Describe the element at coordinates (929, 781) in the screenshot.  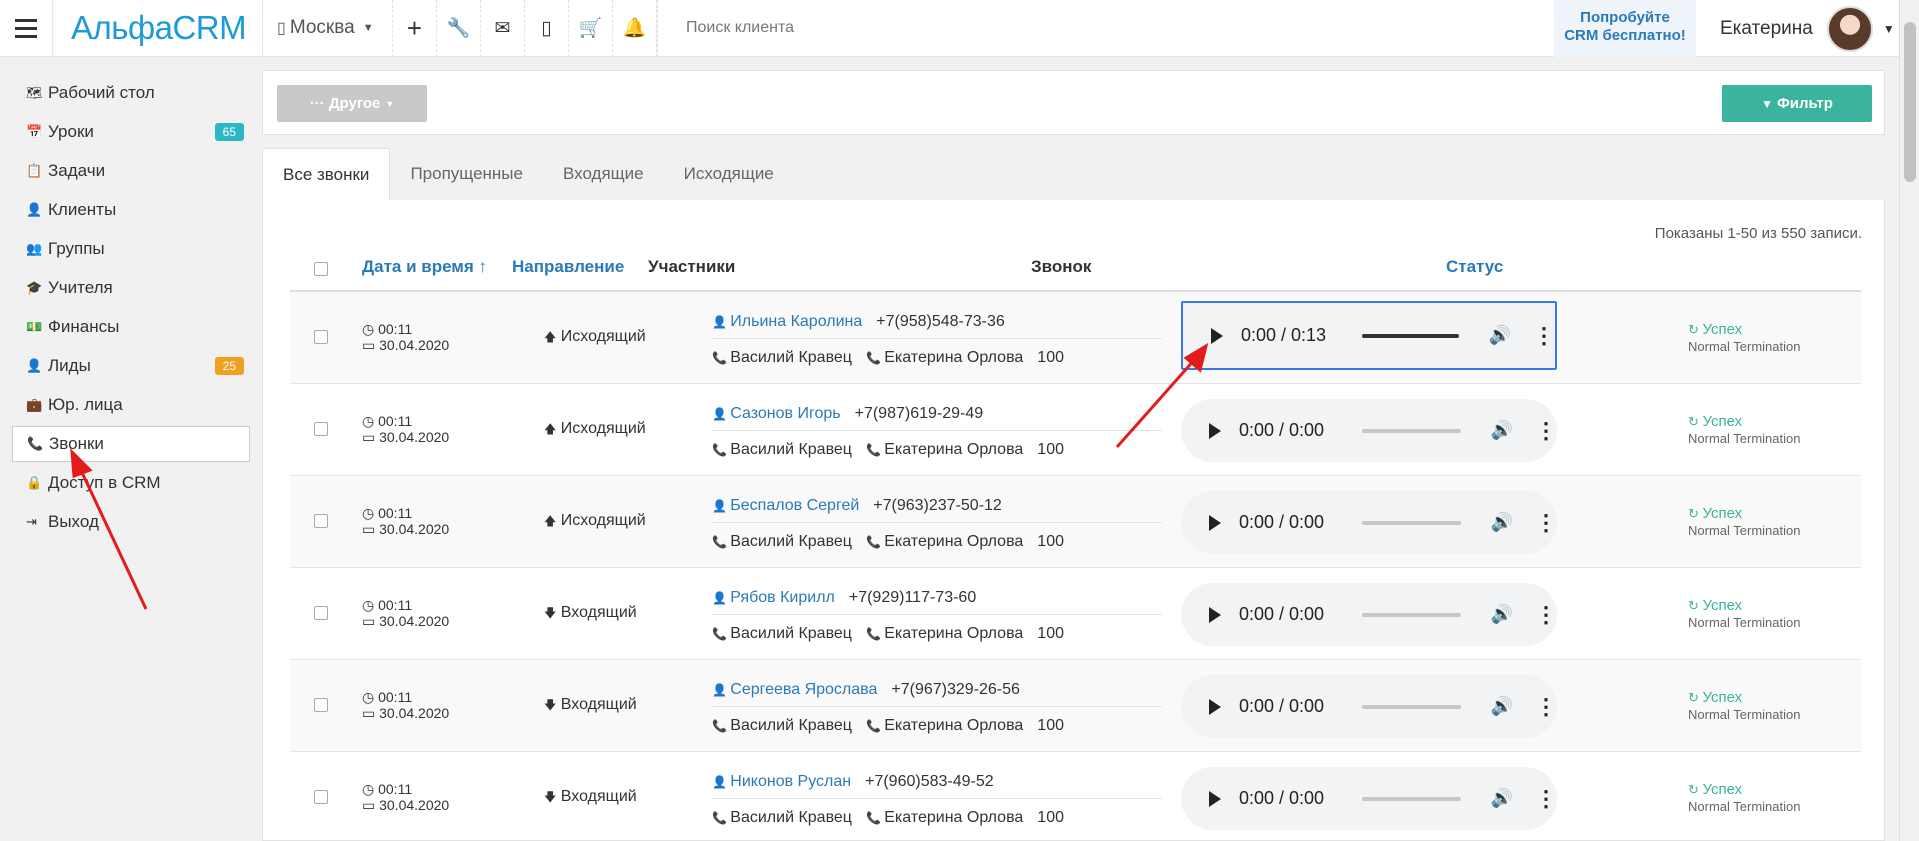
I see `client-phone: +7(960)583-49-52` at that location.